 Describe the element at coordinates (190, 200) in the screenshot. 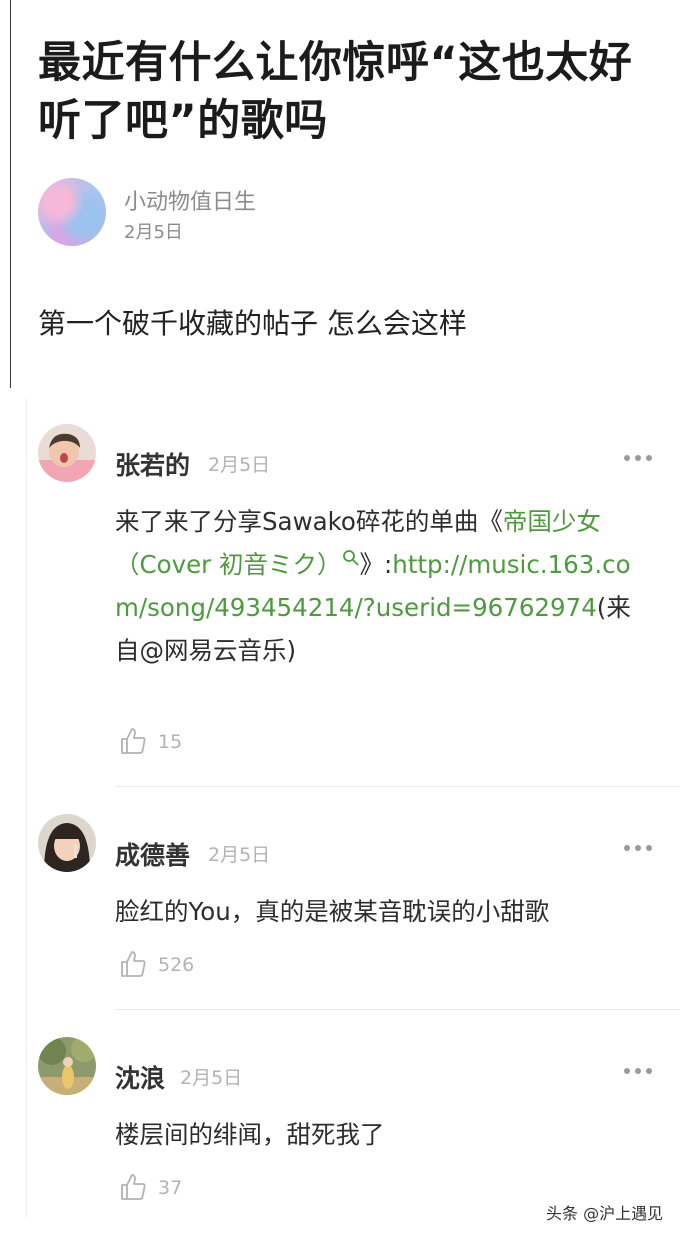

I see `author-name: 小动物值日生` at that location.